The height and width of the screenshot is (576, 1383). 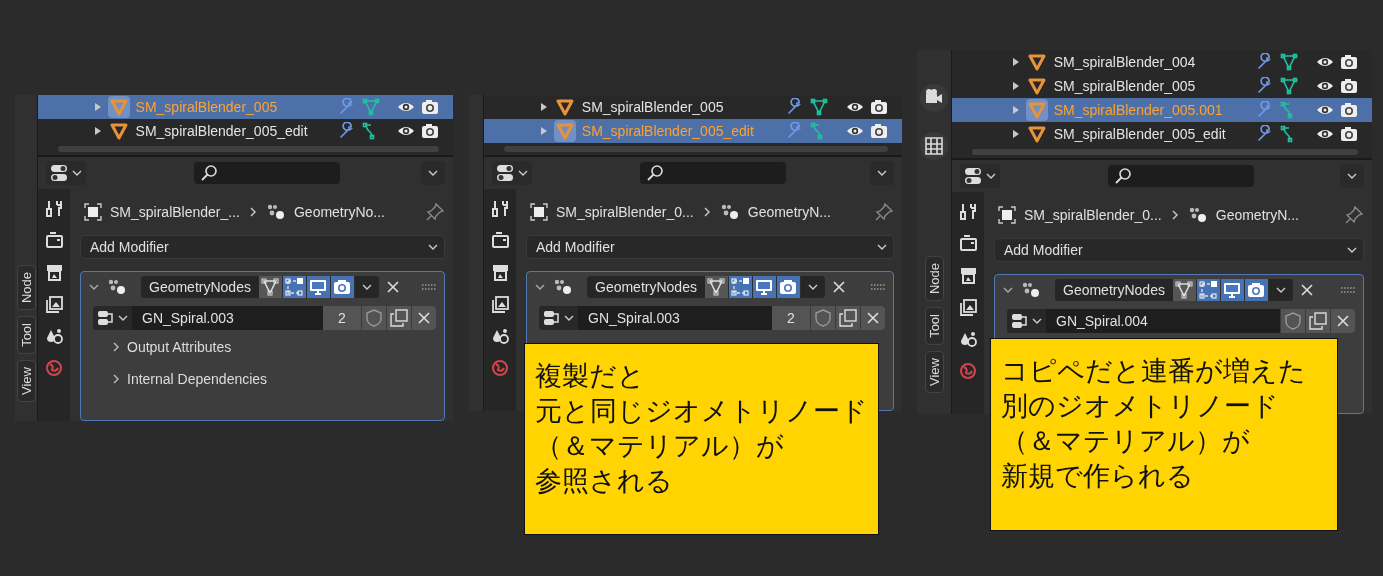 What do you see at coordinates (435, 212) in the screenshot?
I see `pin-icon` at bounding box center [435, 212].